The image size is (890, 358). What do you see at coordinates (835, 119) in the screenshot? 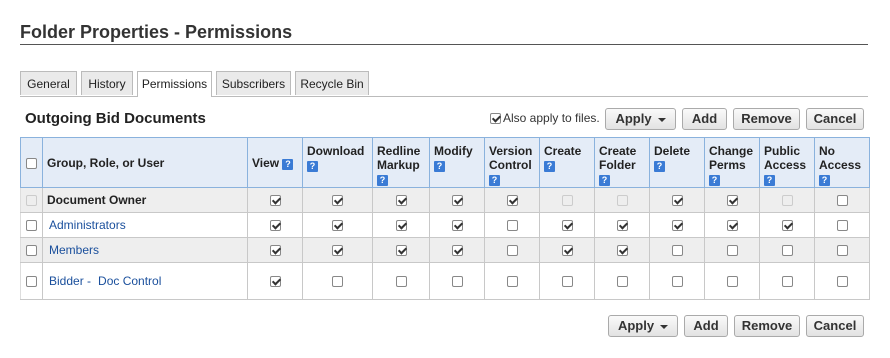
I see `cancel-button-top: Cancel` at bounding box center [835, 119].